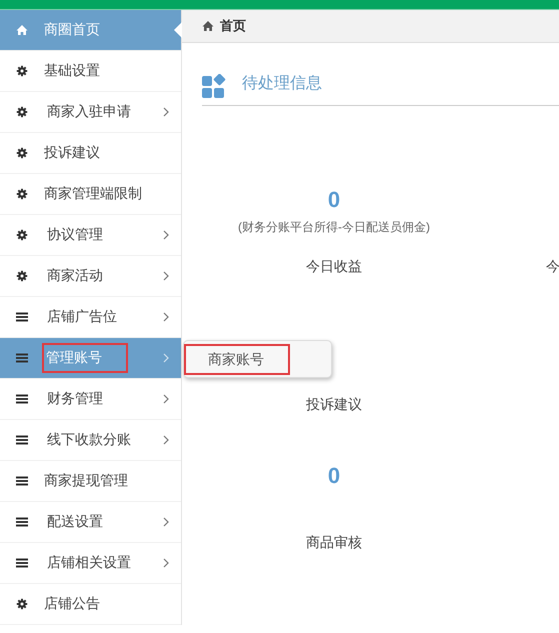 The width and height of the screenshot is (559, 633). Describe the element at coordinates (90, 112) in the screenshot. I see `sidebar-item: 商家入驻申请` at that location.